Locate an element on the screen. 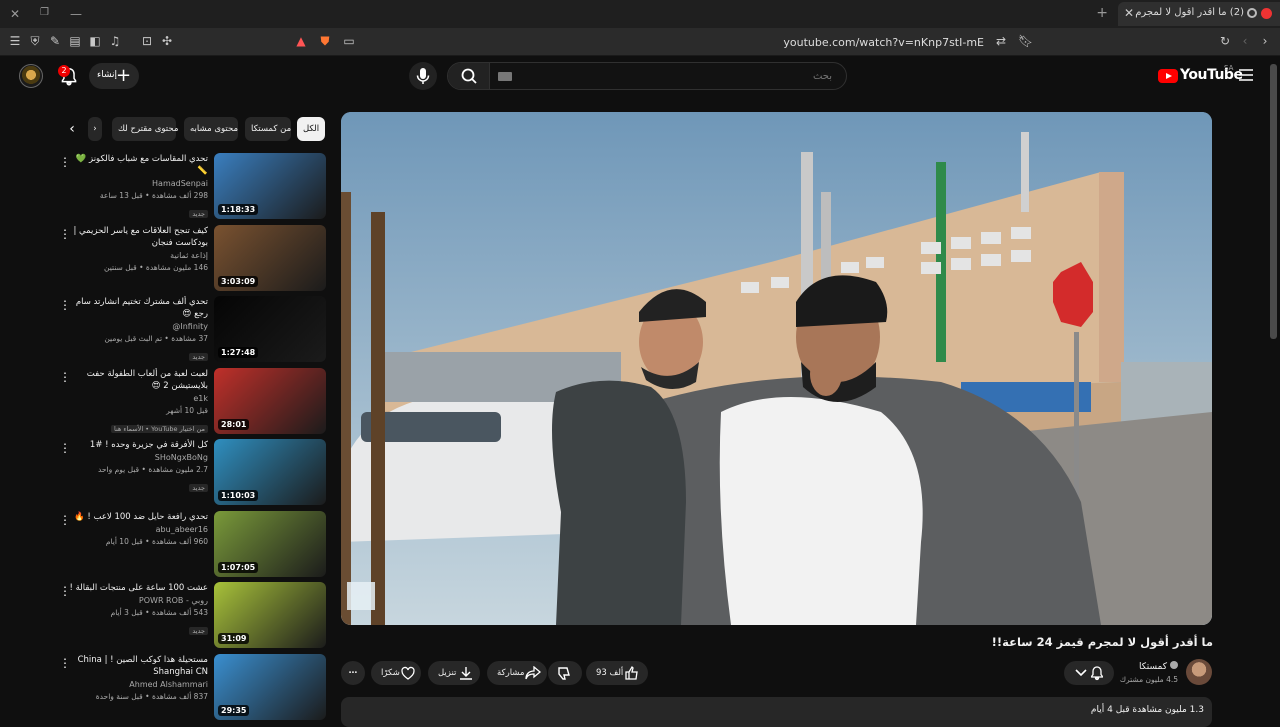 The image size is (1280, 727). create-label: إنشاء is located at coordinates (107, 75).